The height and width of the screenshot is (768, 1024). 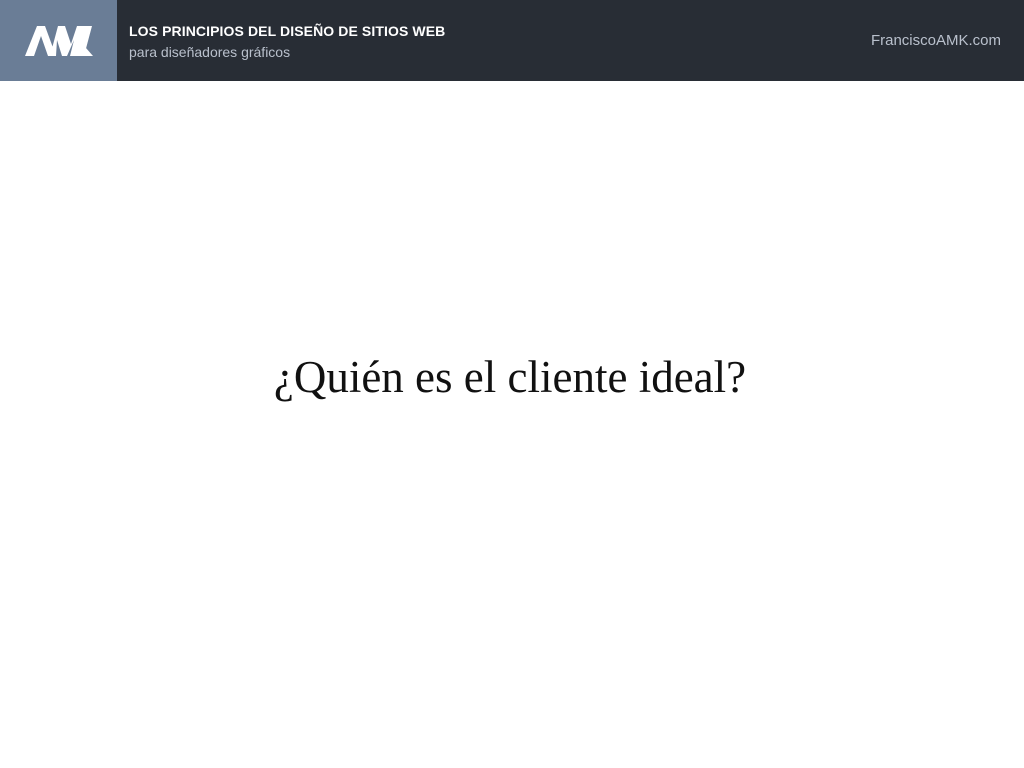 I want to click on slide-question: ¿Quién es el cliente ideal?, so click(x=510, y=377).